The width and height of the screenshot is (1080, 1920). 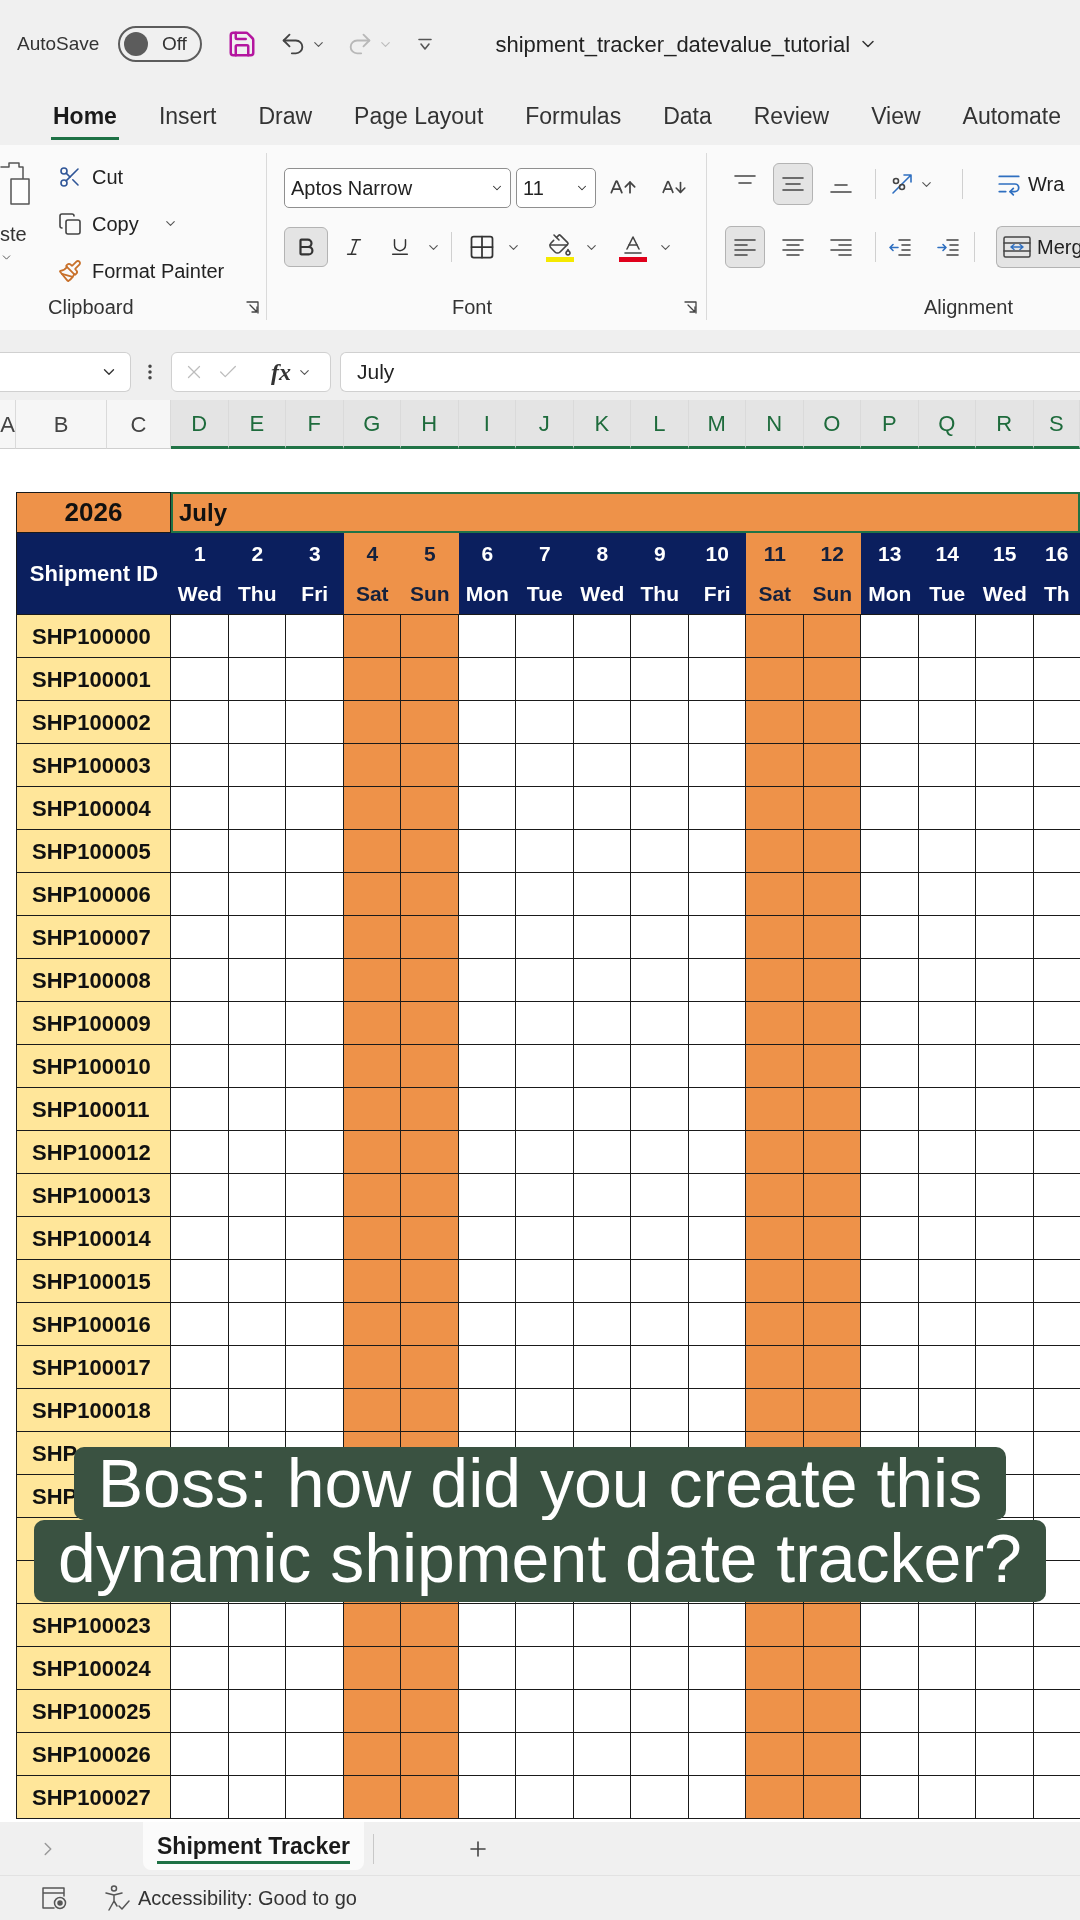 What do you see at coordinates (91, 1410) in the screenshot?
I see `shipment-id: SHP100018` at bounding box center [91, 1410].